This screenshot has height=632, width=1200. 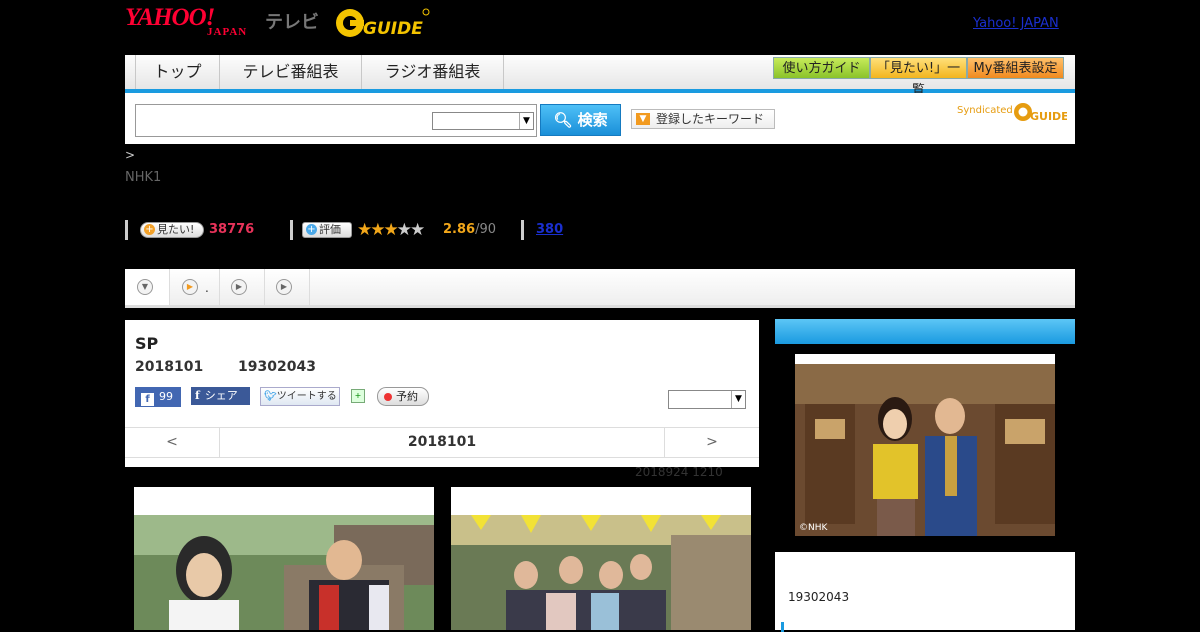 What do you see at coordinates (711, 442) in the screenshot?
I see `next-date-button: >` at bounding box center [711, 442].